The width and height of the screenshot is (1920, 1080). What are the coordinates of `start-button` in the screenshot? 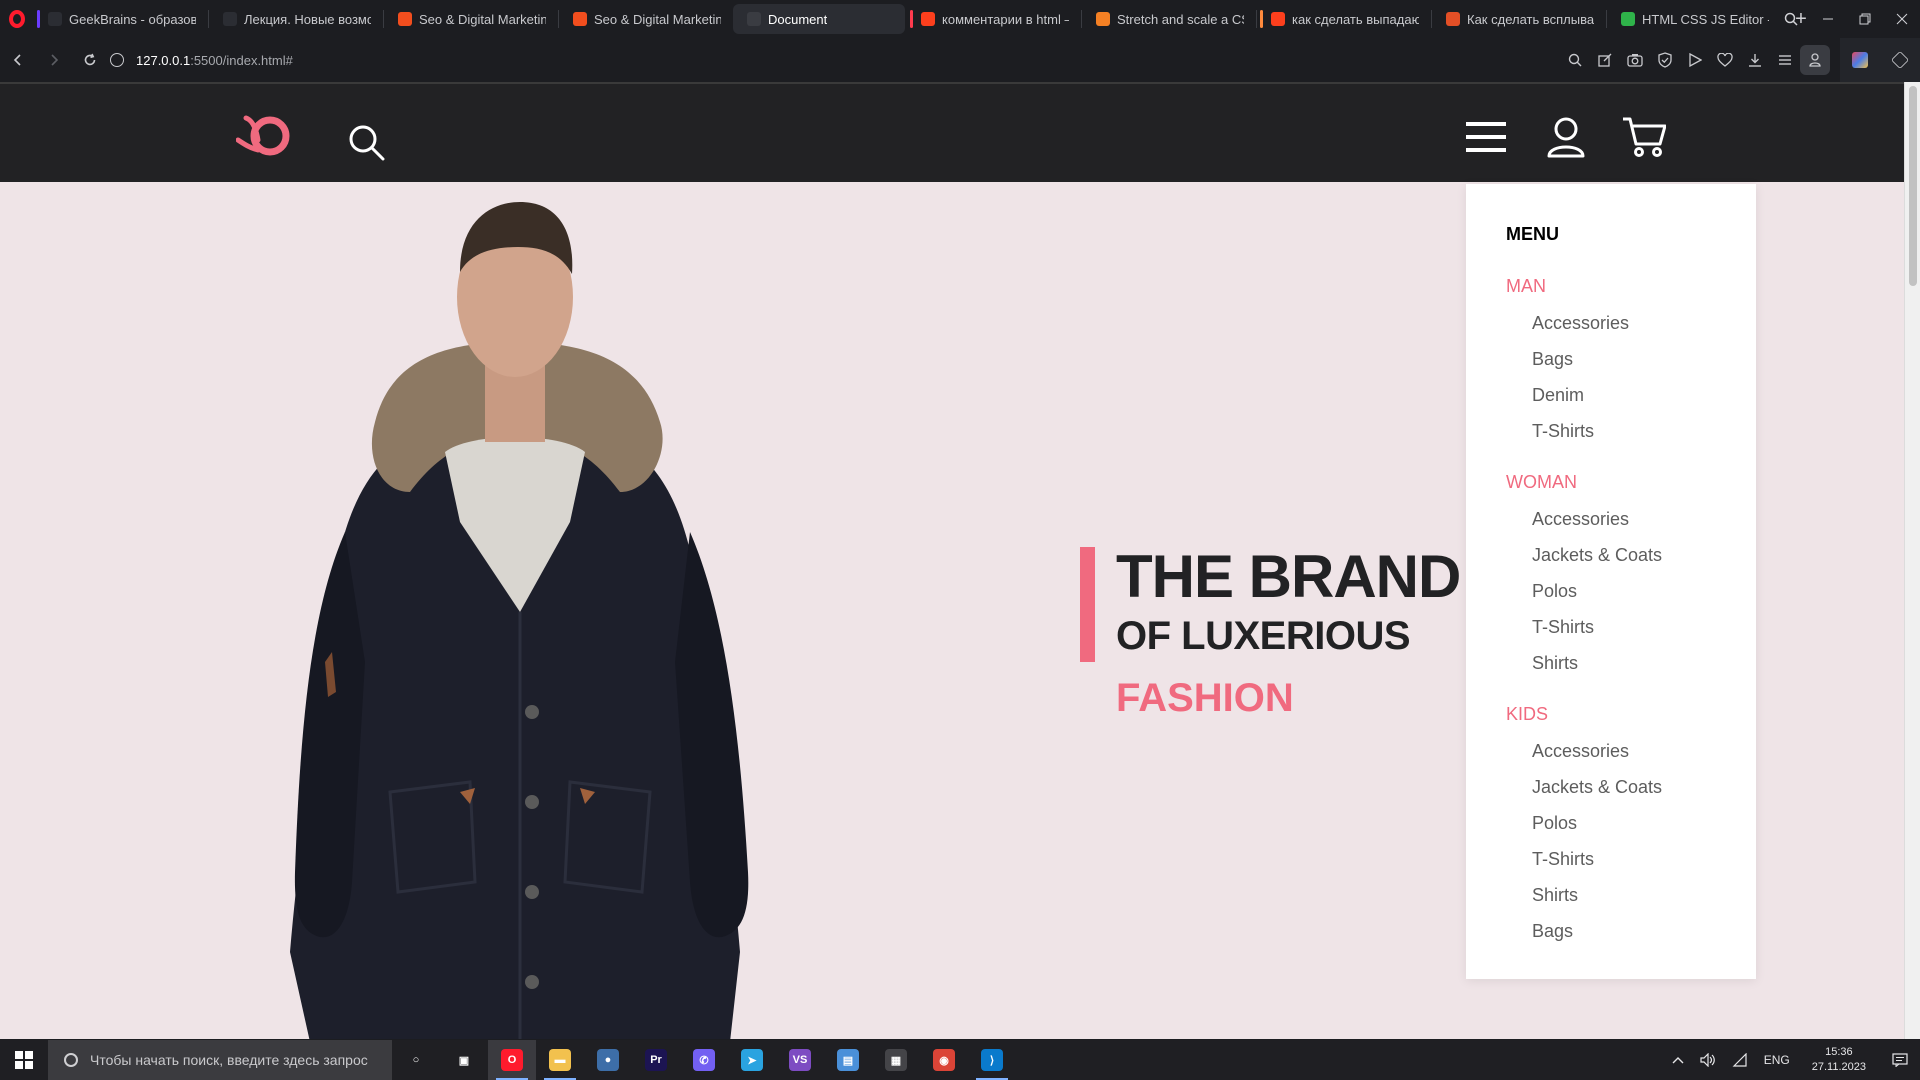 It's located at (24, 1060).